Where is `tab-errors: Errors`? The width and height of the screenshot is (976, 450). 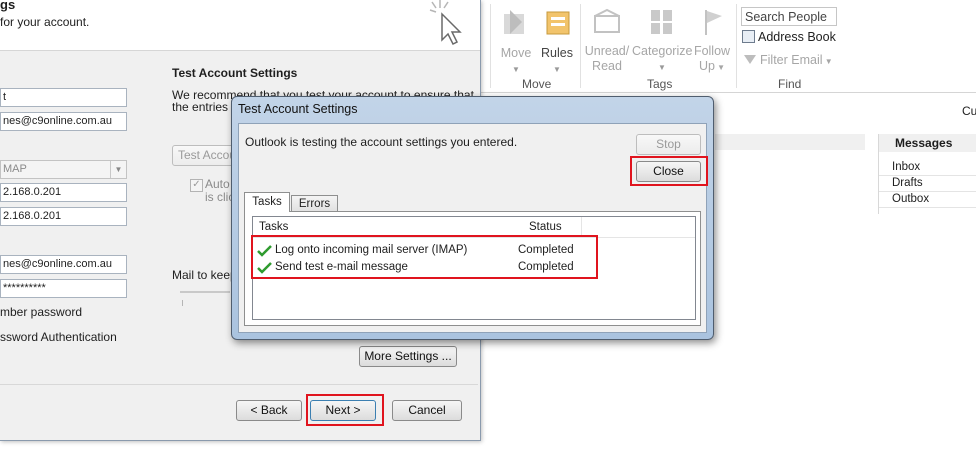 tab-errors: Errors is located at coordinates (314, 203).